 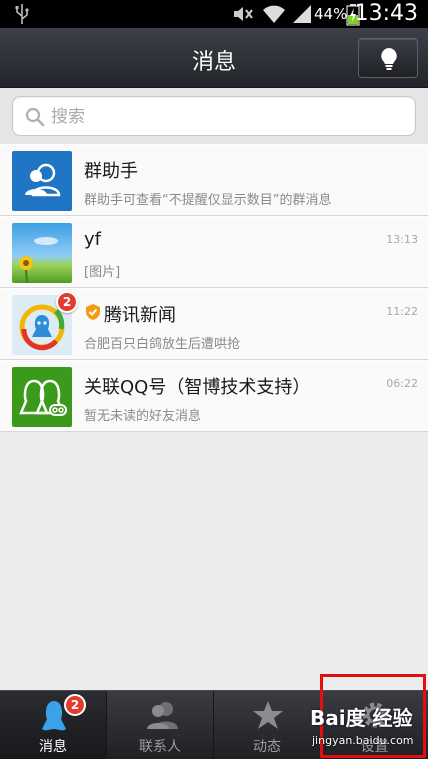 What do you see at coordinates (274, 14) in the screenshot?
I see `wifi-icon` at bounding box center [274, 14].